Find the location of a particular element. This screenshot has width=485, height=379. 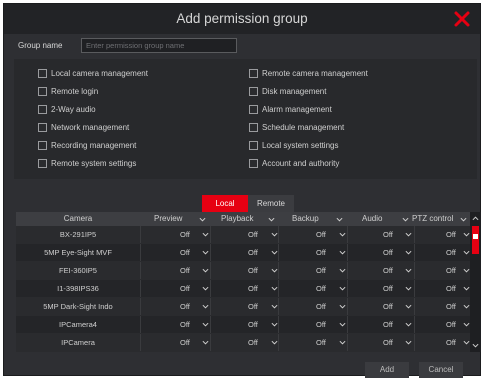

perm-network-management: Network management is located at coordinates (83, 127).